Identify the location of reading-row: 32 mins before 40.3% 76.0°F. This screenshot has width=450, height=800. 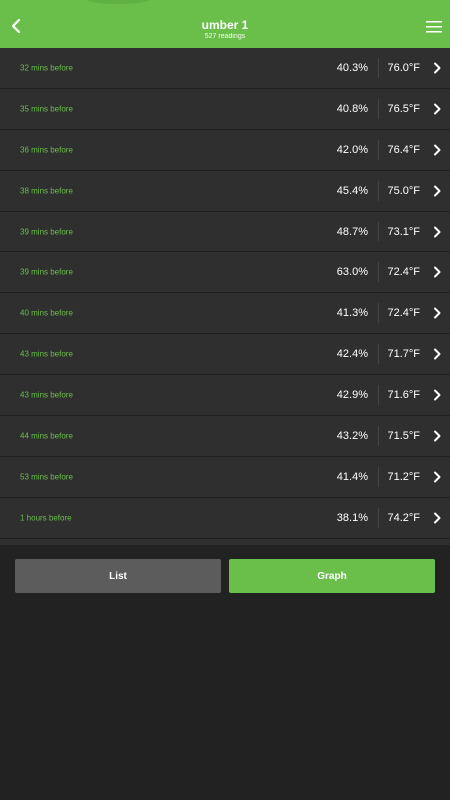
(225, 68).